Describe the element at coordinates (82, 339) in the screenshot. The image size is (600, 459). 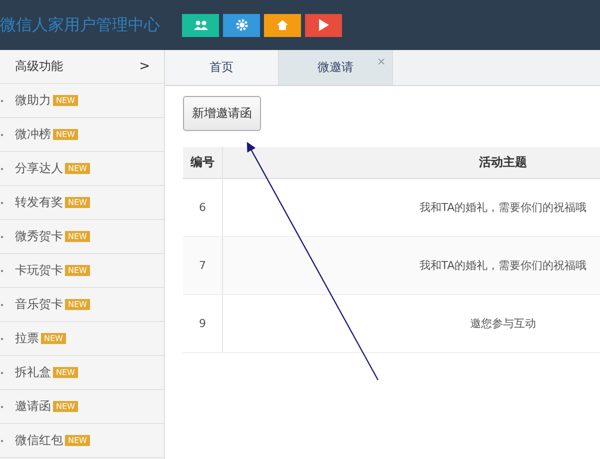
I see `sidebar-item: 拉票 NEW` at that location.